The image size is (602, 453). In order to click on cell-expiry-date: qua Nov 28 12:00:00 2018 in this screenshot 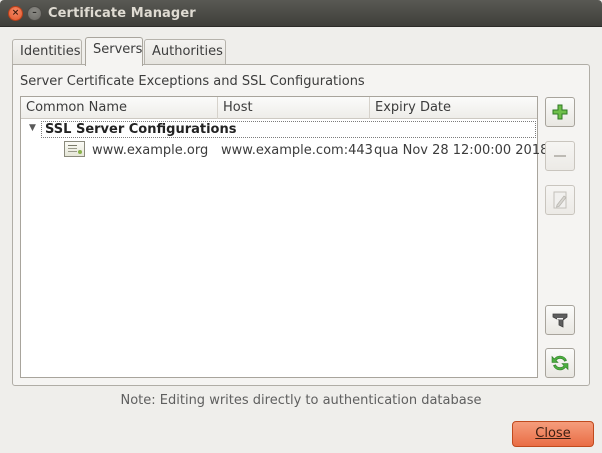, I will do `click(461, 150)`.